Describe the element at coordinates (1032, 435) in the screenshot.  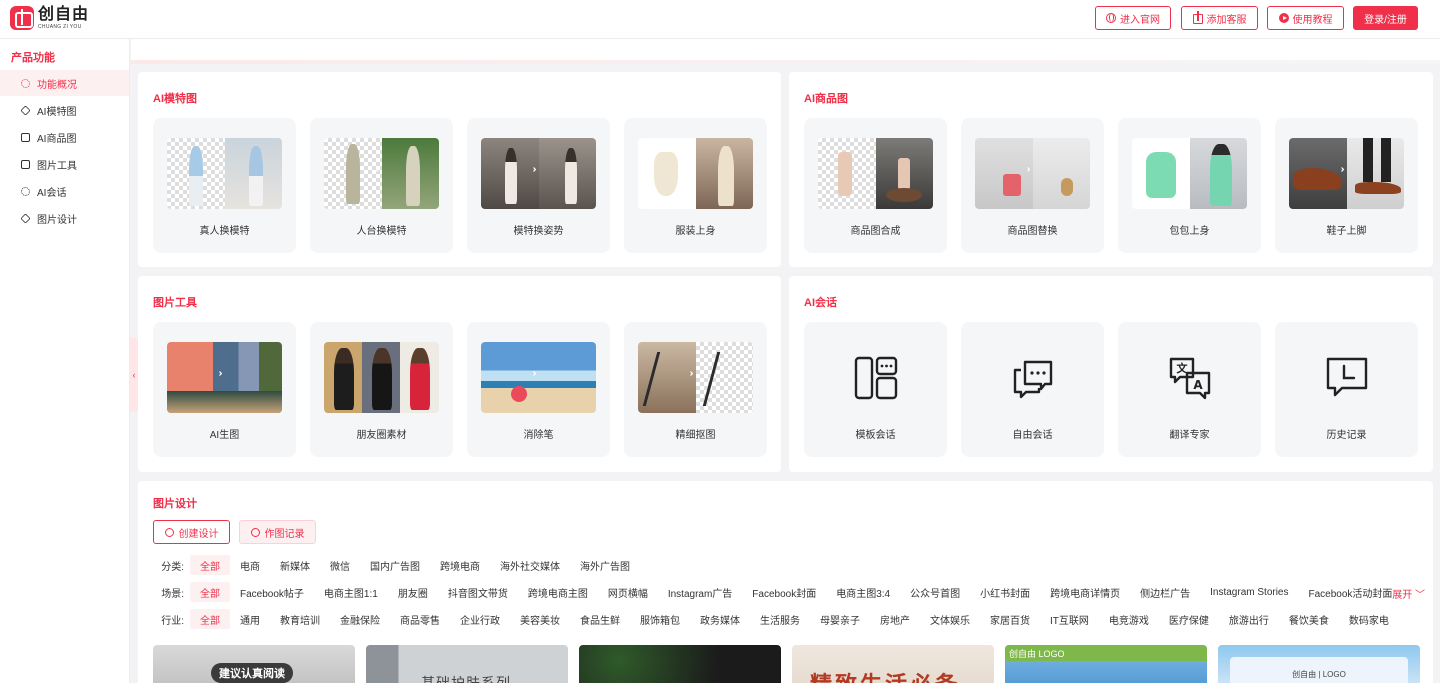
I see `tile-label: 自由会话` at that location.